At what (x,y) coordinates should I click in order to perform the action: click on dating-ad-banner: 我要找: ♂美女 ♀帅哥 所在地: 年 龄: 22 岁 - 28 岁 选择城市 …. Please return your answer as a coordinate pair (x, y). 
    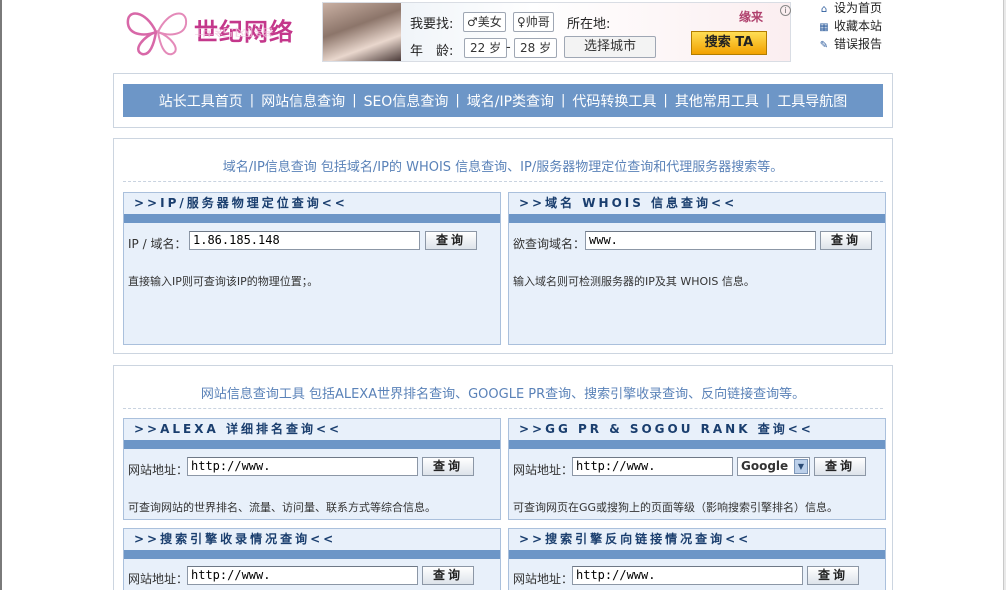
    Looking at the image, I should click on (556, 32).